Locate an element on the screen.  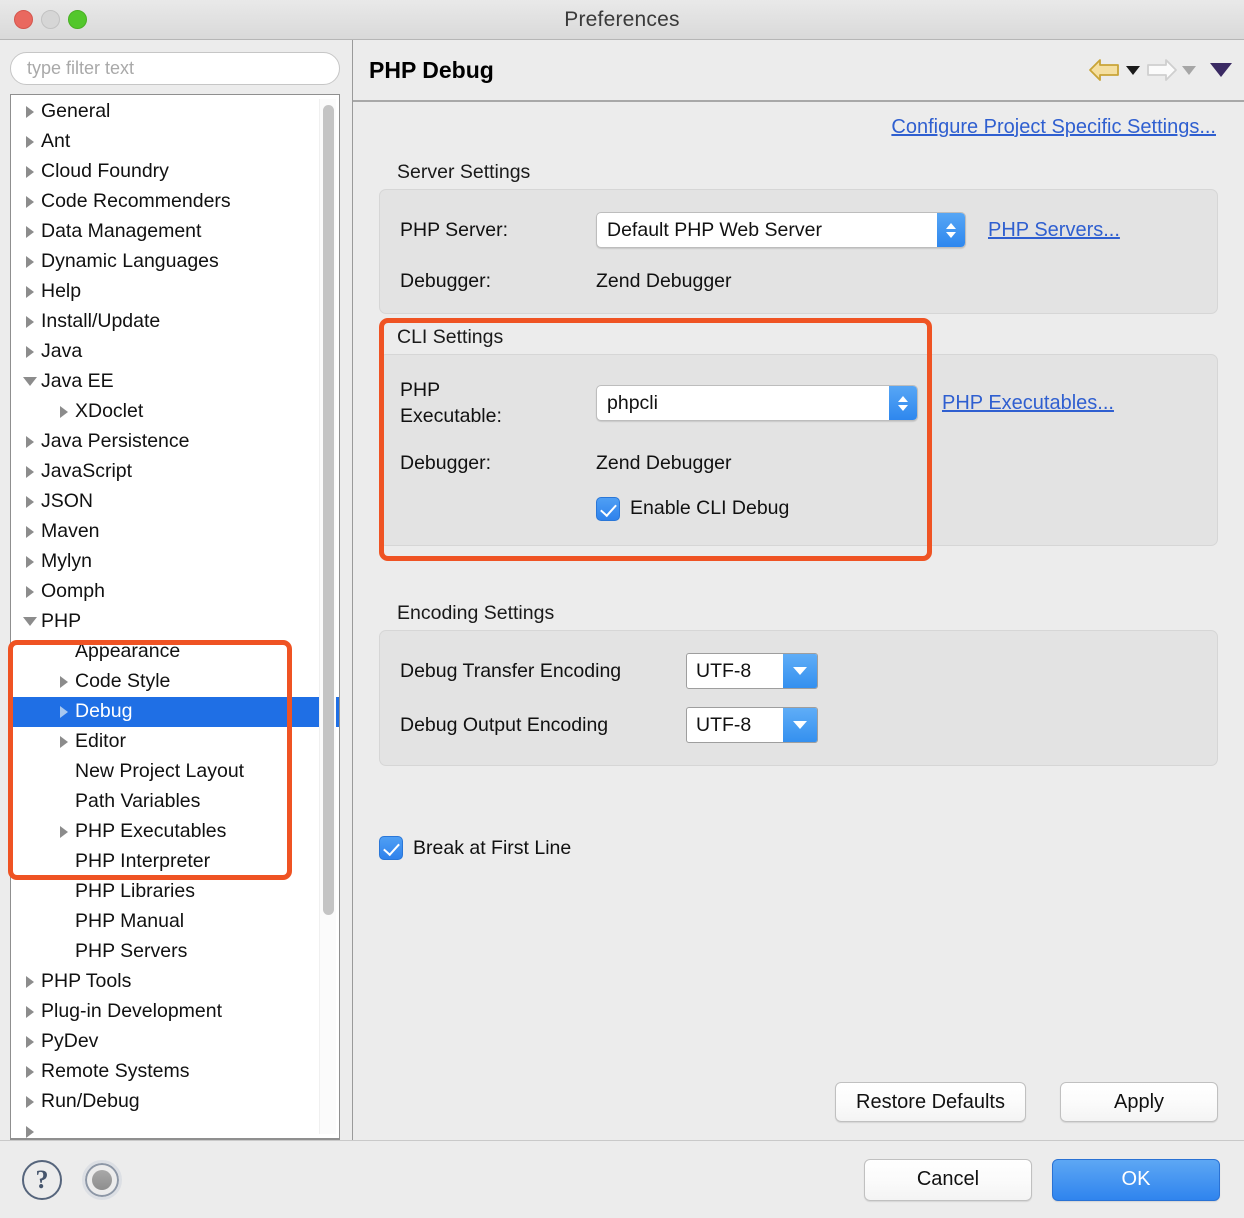
sidebar-item-install-update: Install/Update is located at coordinates (175, 322).